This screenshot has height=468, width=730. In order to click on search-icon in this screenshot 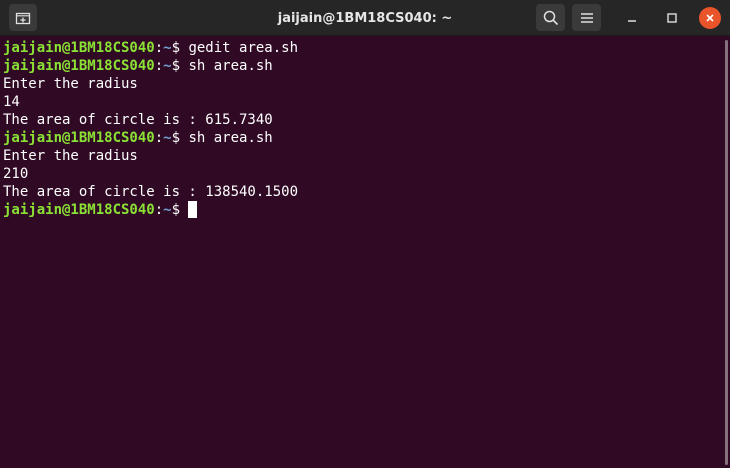, I will do `click(550, 17)`.